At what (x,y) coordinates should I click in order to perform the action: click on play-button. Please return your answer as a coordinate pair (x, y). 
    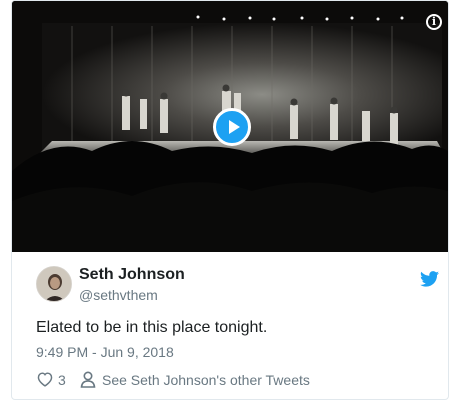
    Looking at the image, I should click on (232, 127).